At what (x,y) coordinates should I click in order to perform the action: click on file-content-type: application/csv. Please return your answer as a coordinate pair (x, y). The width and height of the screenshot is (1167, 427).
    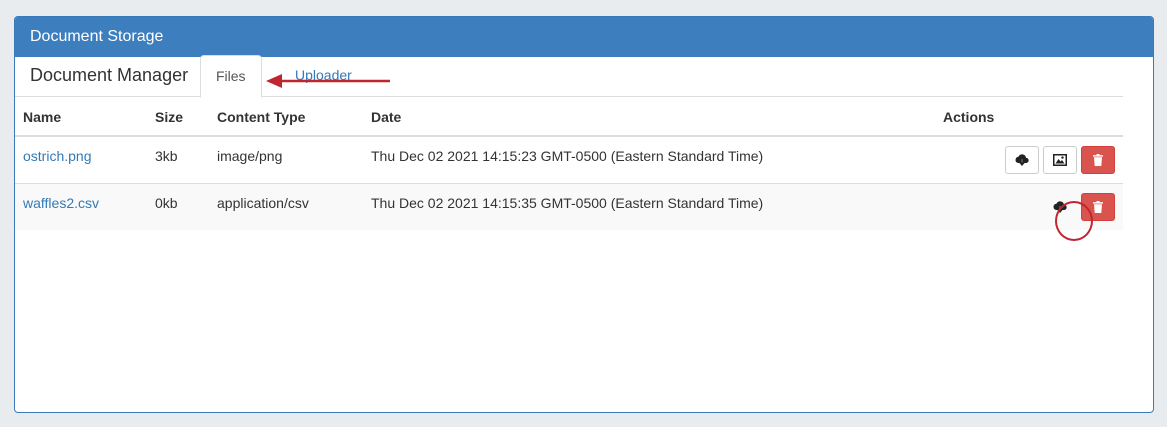
    Looking at the image, I should click on (286, 206).